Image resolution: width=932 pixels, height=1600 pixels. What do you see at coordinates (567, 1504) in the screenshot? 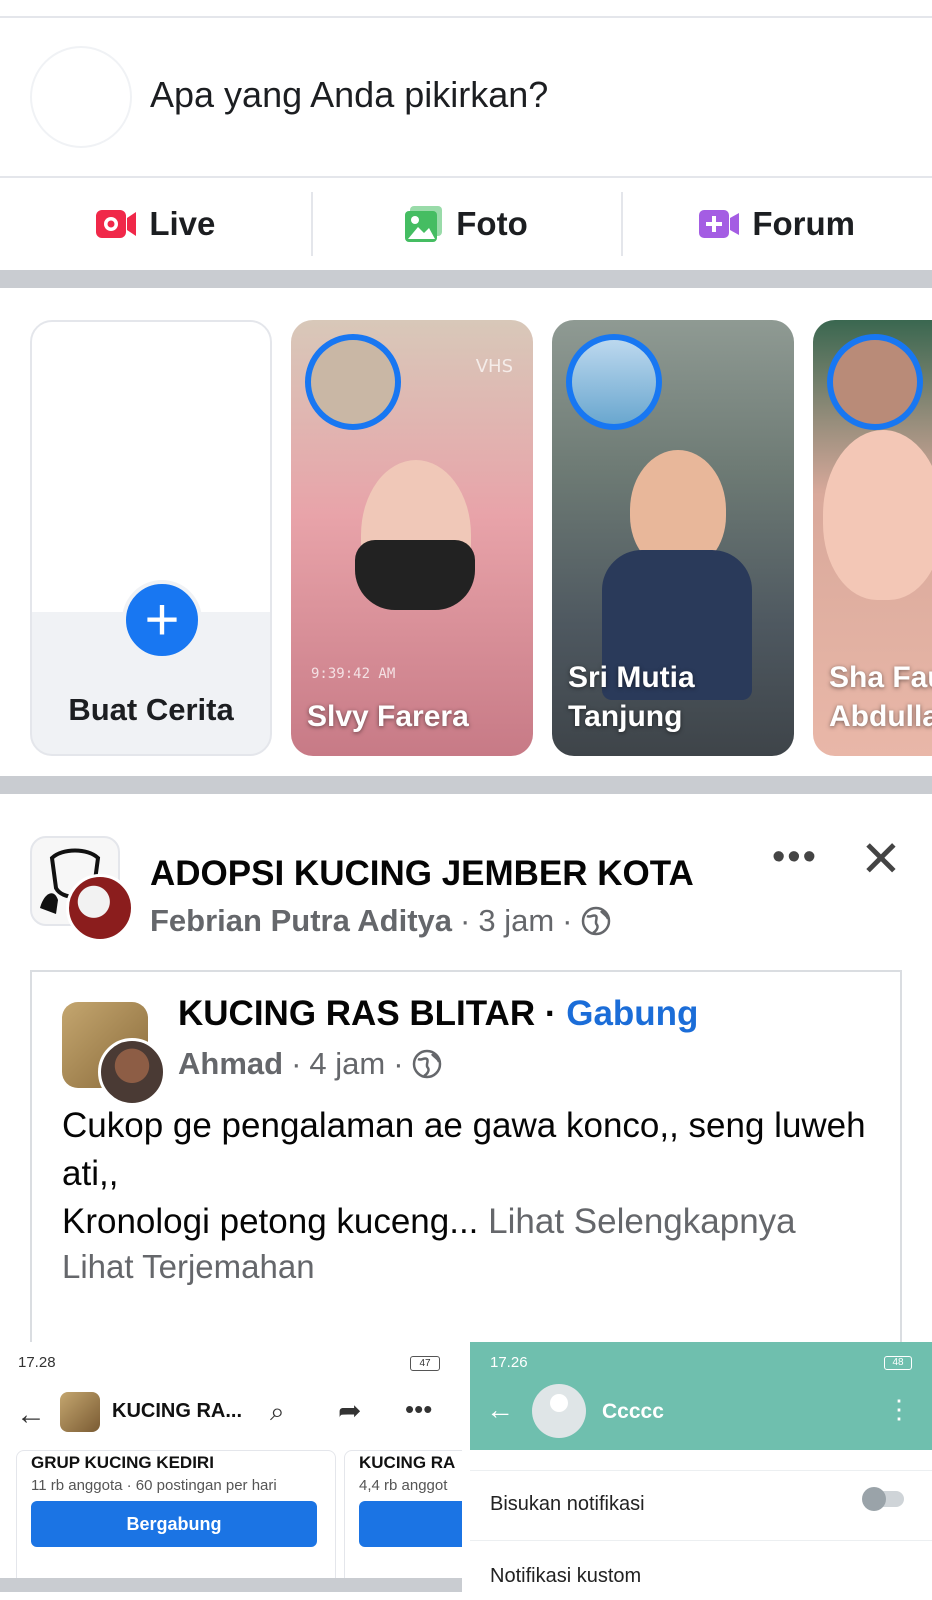
I see `mute-label: Bisukan notifikasi` at bounding box center [567, 1504].